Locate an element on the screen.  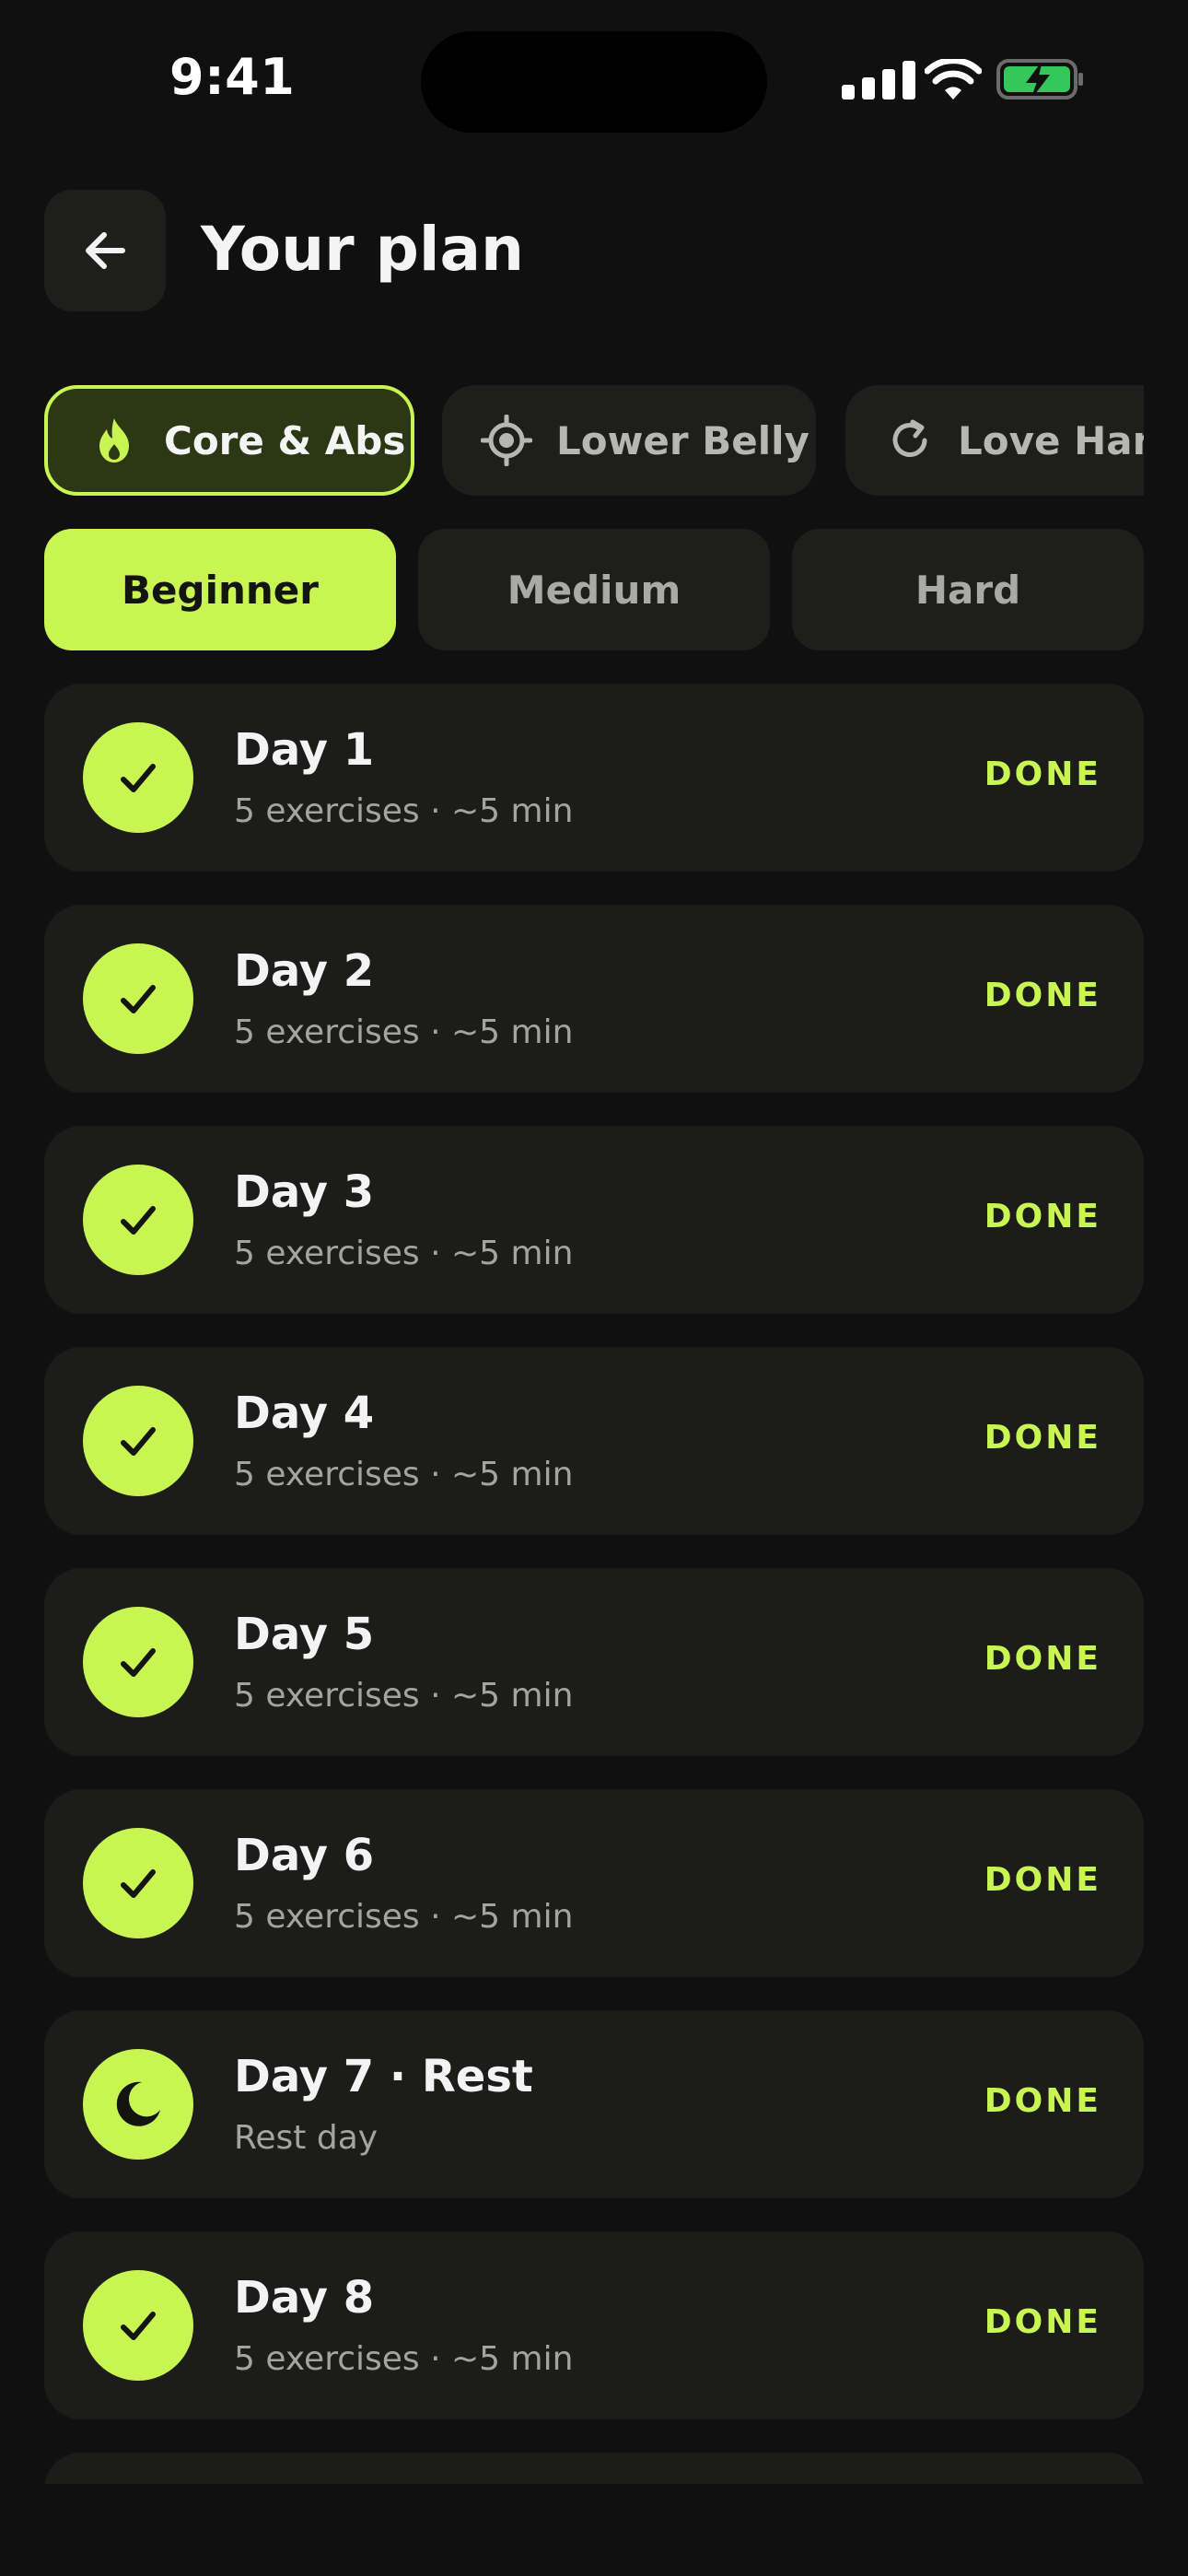
day-subtitle: Rest day is located at coordinates (306, 2138).